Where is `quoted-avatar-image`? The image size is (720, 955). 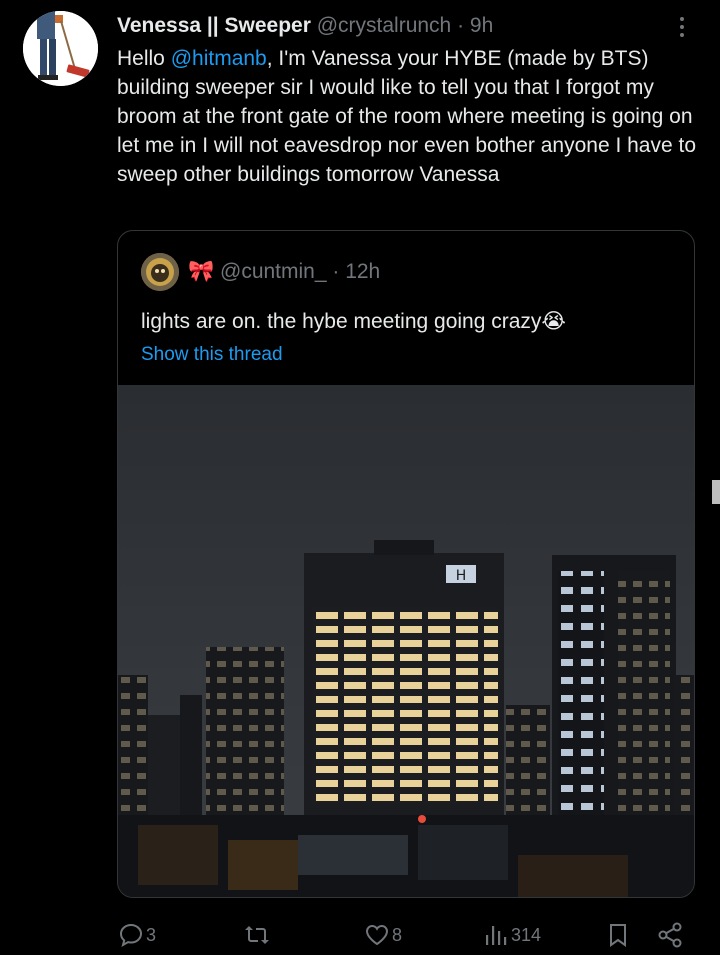
quoted-avatar-image is located at coordinates (160, 272).